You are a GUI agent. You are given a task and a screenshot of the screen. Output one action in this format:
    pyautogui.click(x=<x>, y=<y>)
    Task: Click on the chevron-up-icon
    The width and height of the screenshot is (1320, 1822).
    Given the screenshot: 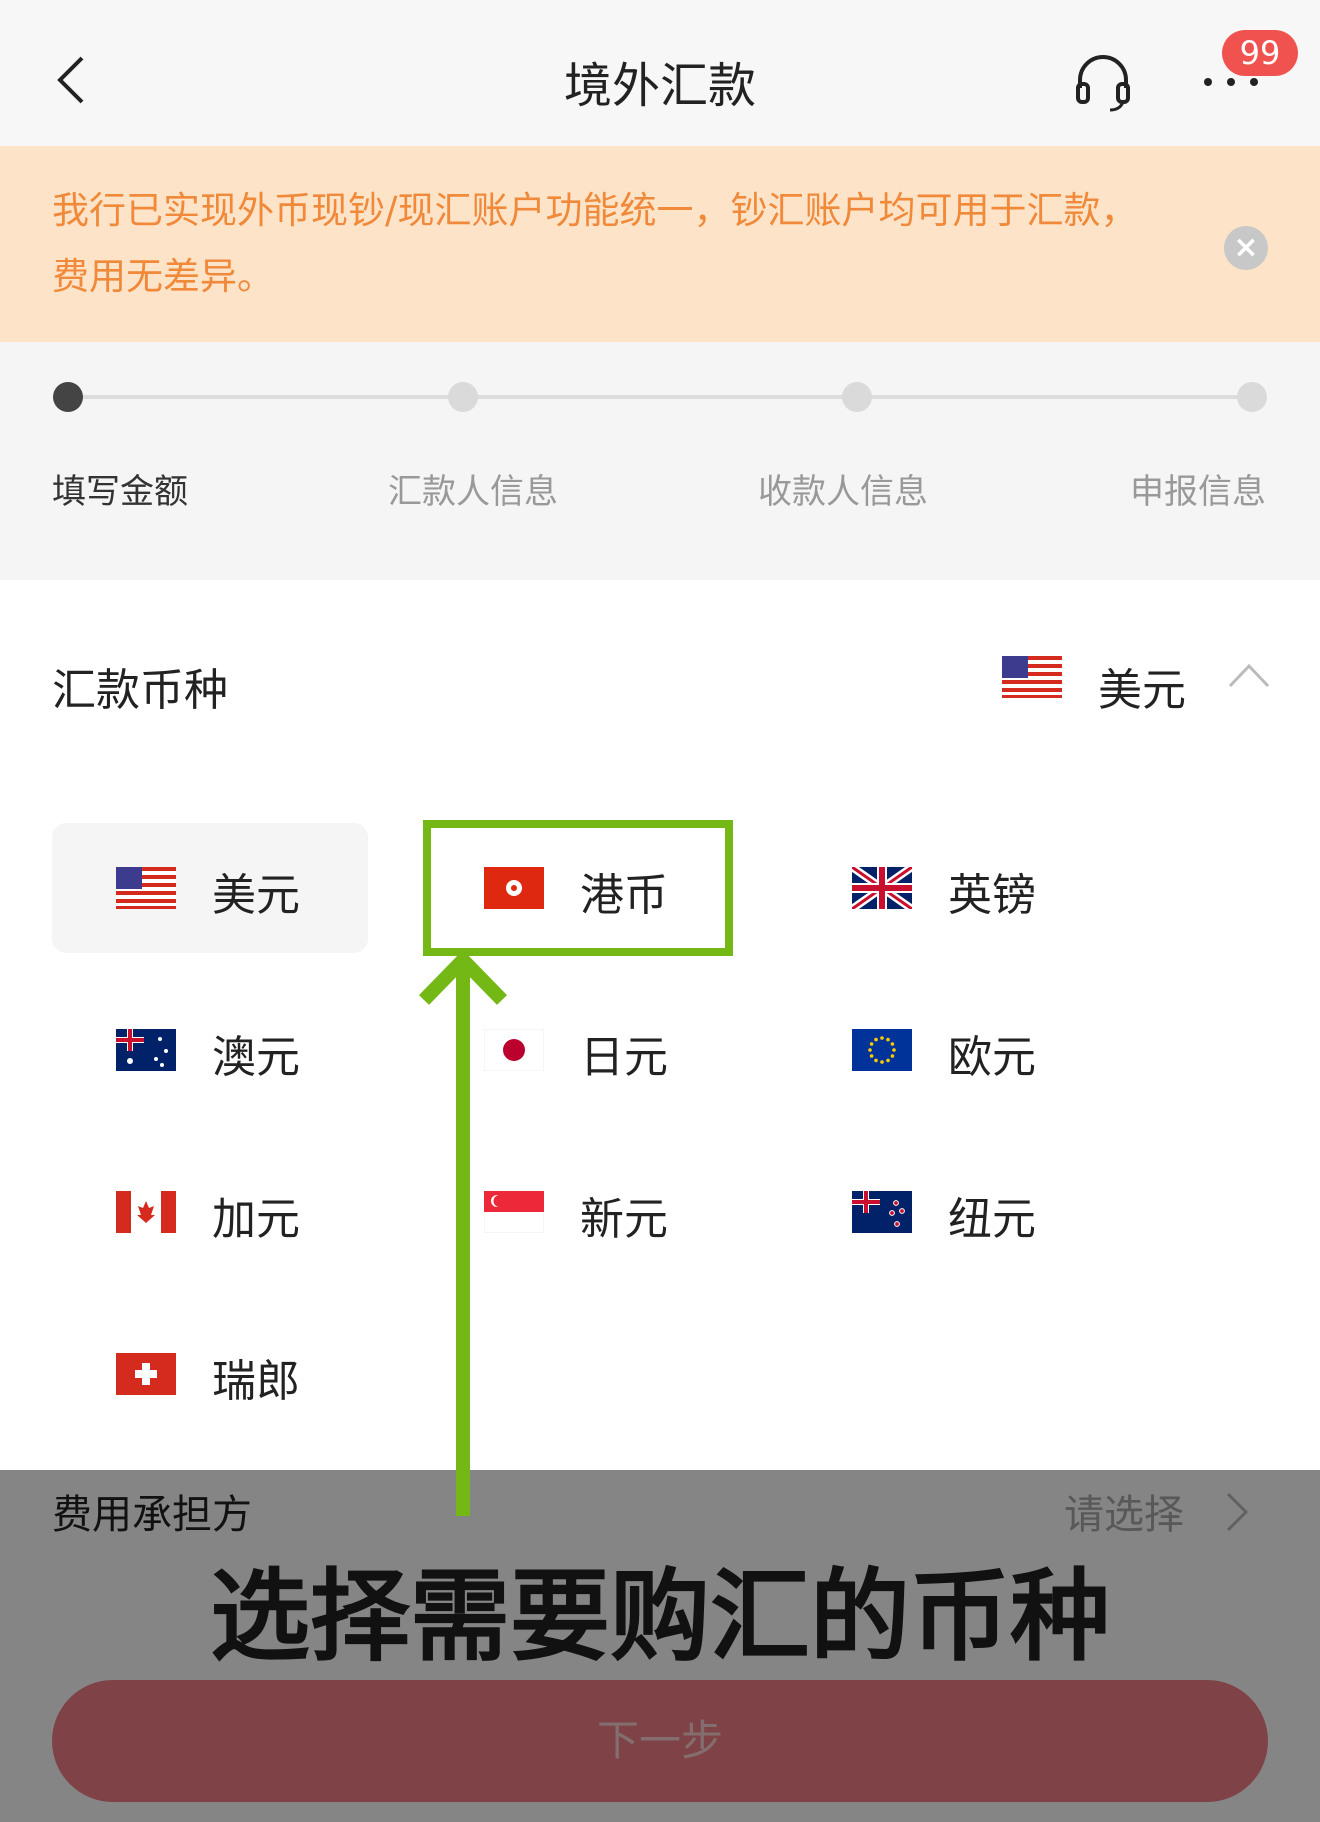 What is the action you would take?
    pyautogui.click(x=1249, y=675)
    